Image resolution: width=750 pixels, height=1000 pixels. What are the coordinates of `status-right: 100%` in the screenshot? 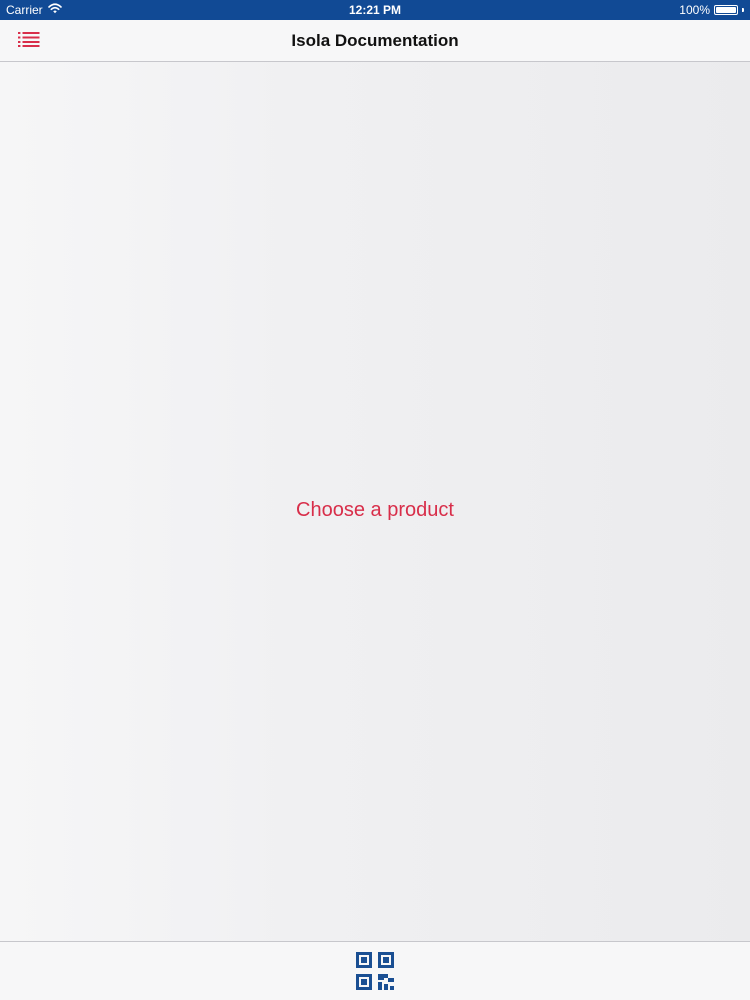 It's located at (711, 10).